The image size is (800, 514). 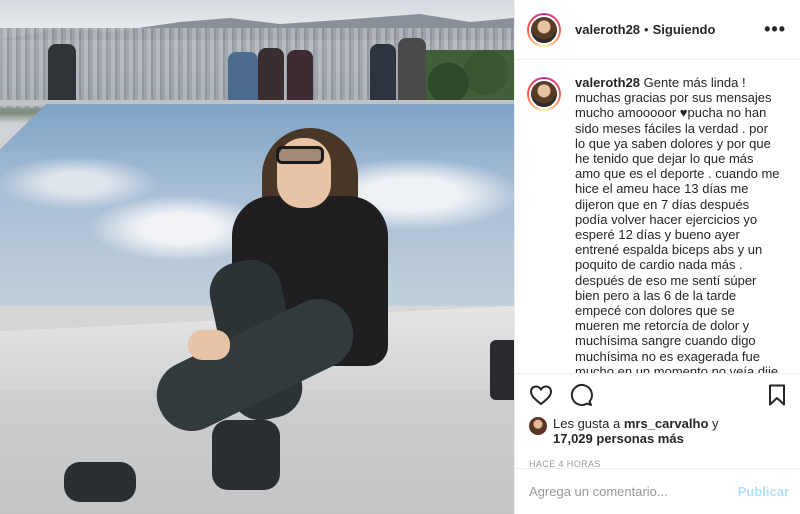 I want to click on likes-count: 17,029 personas más, so click(x=618, y=438).